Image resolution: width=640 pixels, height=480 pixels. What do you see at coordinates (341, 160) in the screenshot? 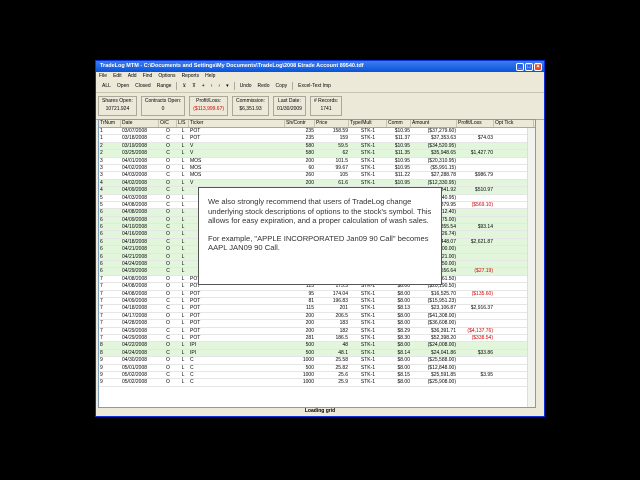
I see `table-cell: 101.5` at bounding box center [341, 160].